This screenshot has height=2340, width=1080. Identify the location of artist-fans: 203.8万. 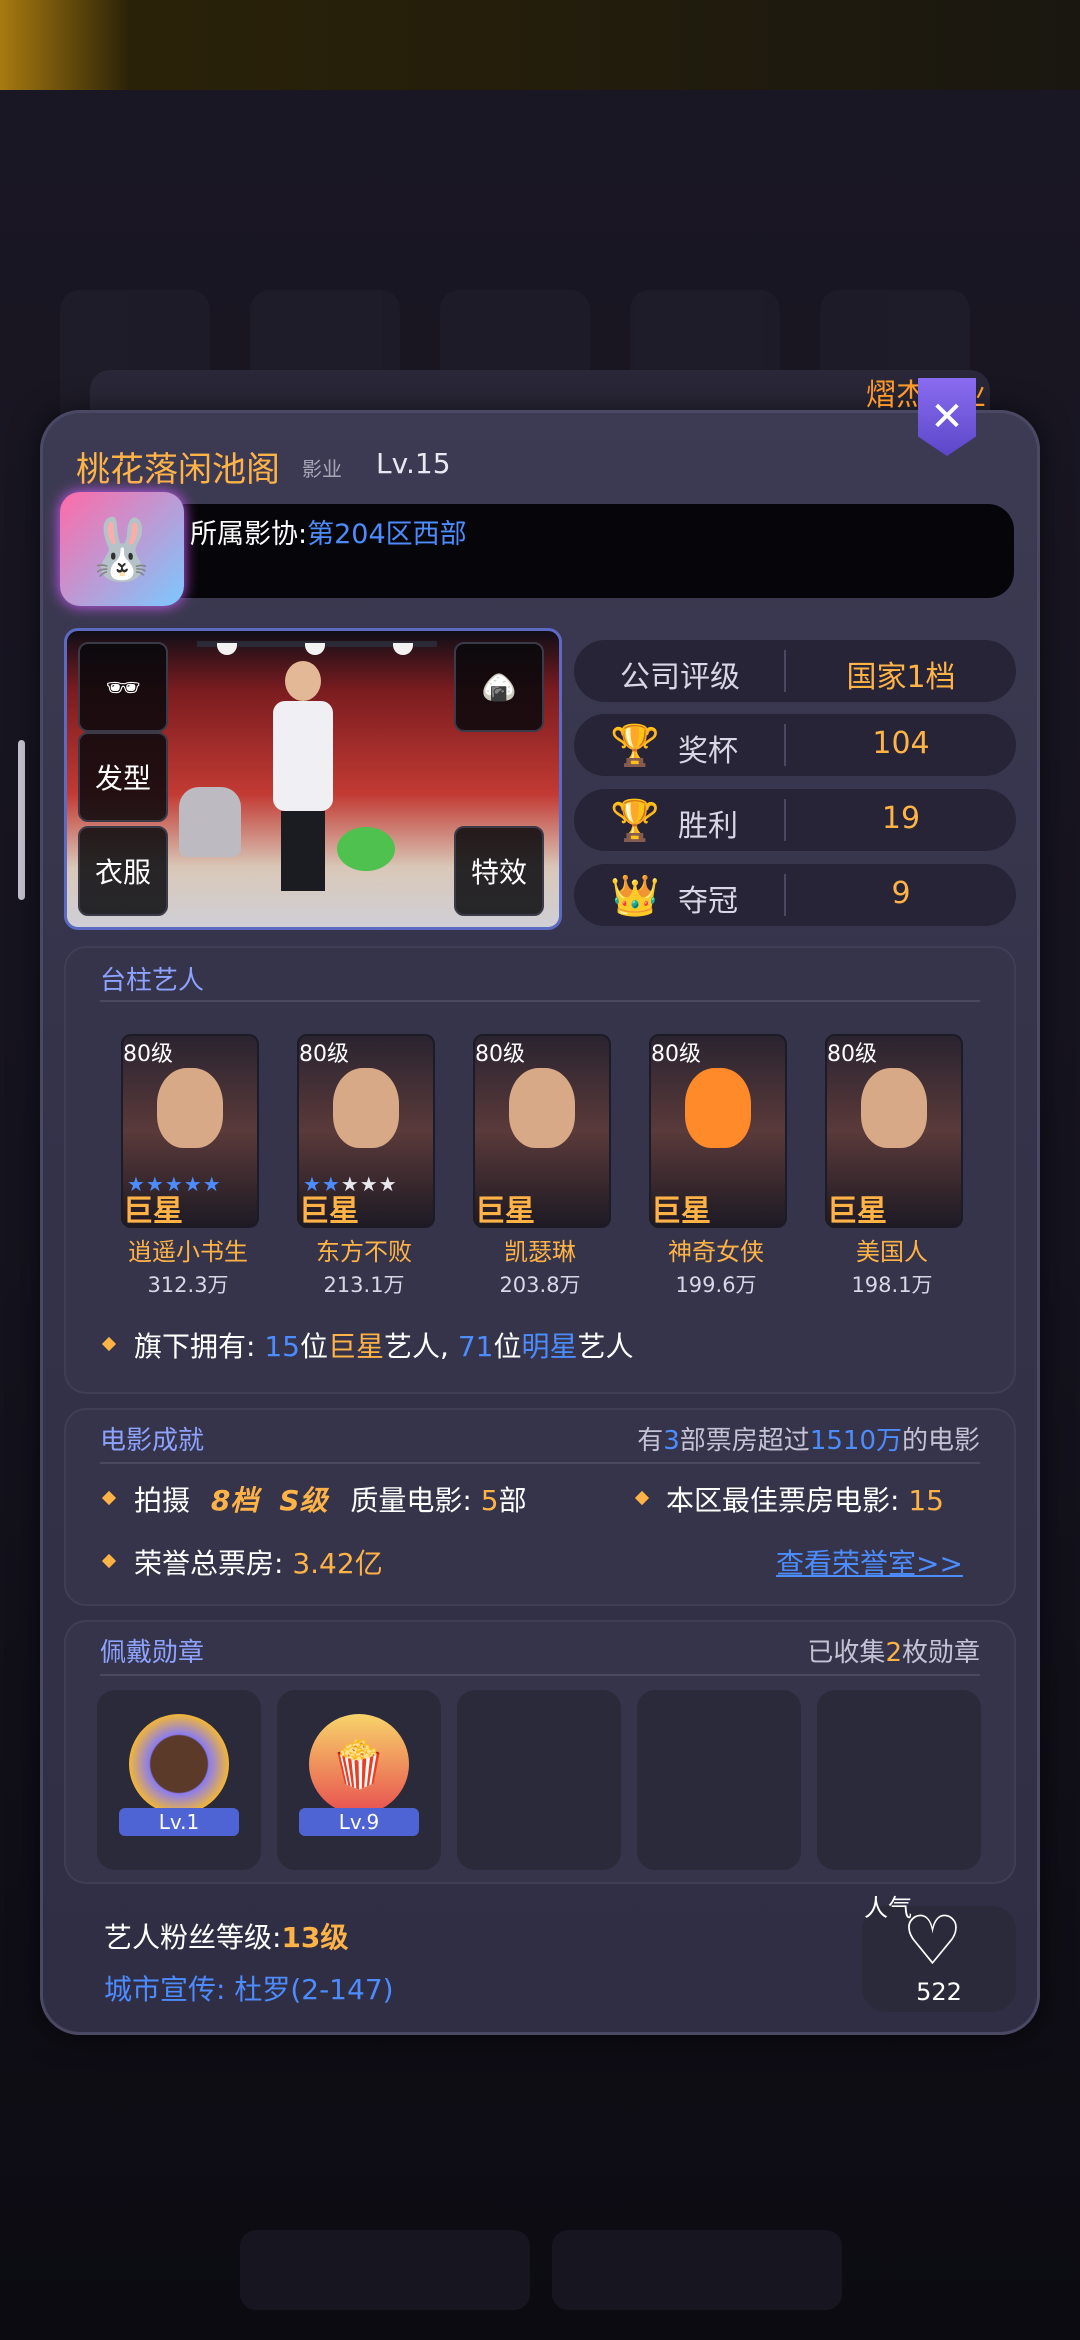
(540, 1285).